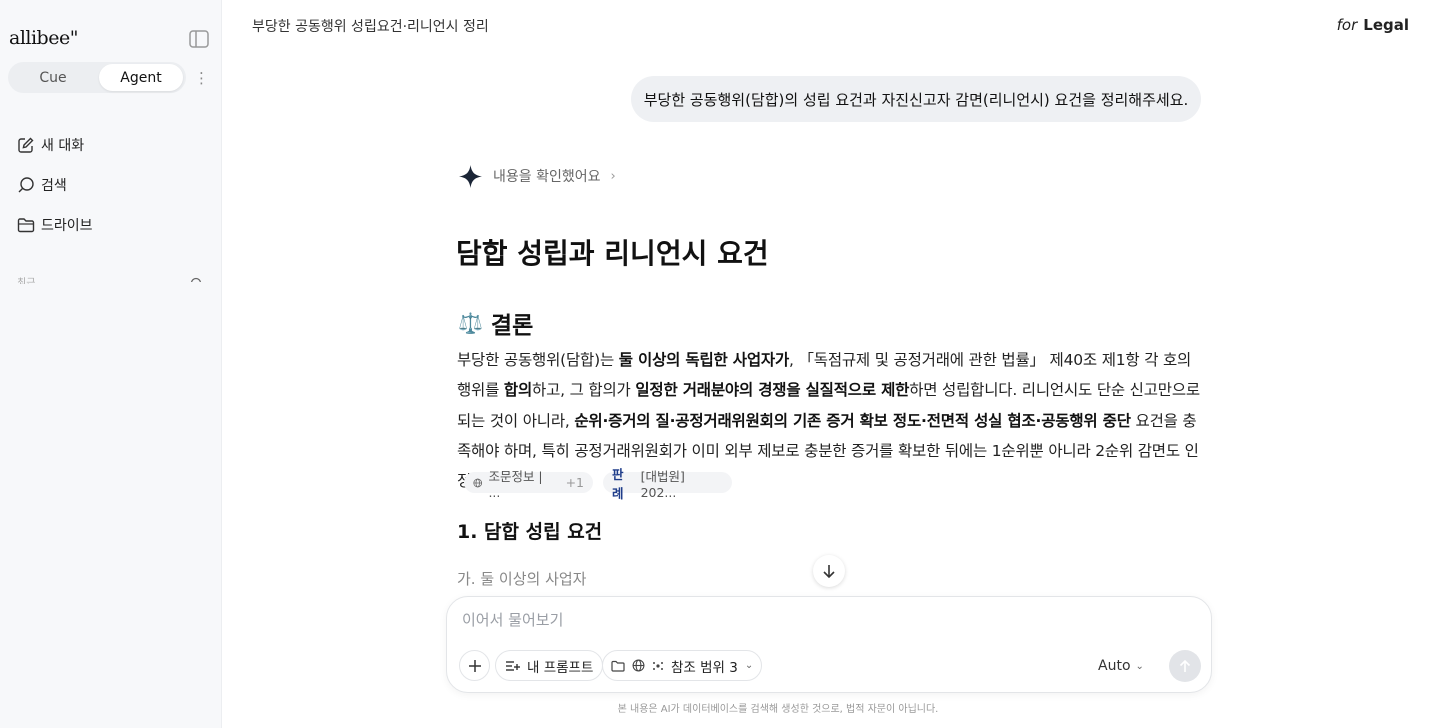 The height and width of the screenshot is (728, 1440). I want to click on agent-status: 내용을 확인했어요 ›, so click(537, 176).